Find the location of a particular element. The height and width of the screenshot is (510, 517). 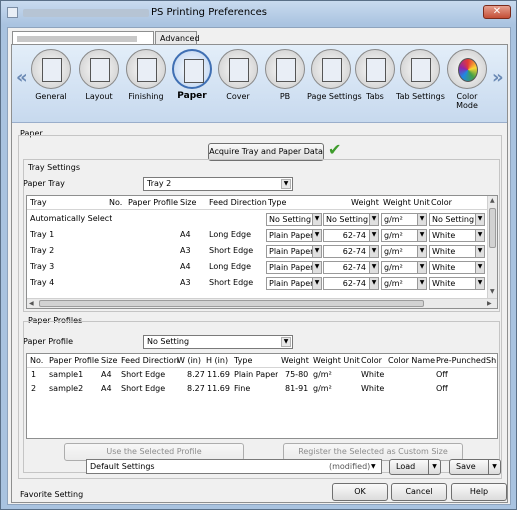

title-bar: PS Printing Preferences ✕ is located at coordinates (258, 13).